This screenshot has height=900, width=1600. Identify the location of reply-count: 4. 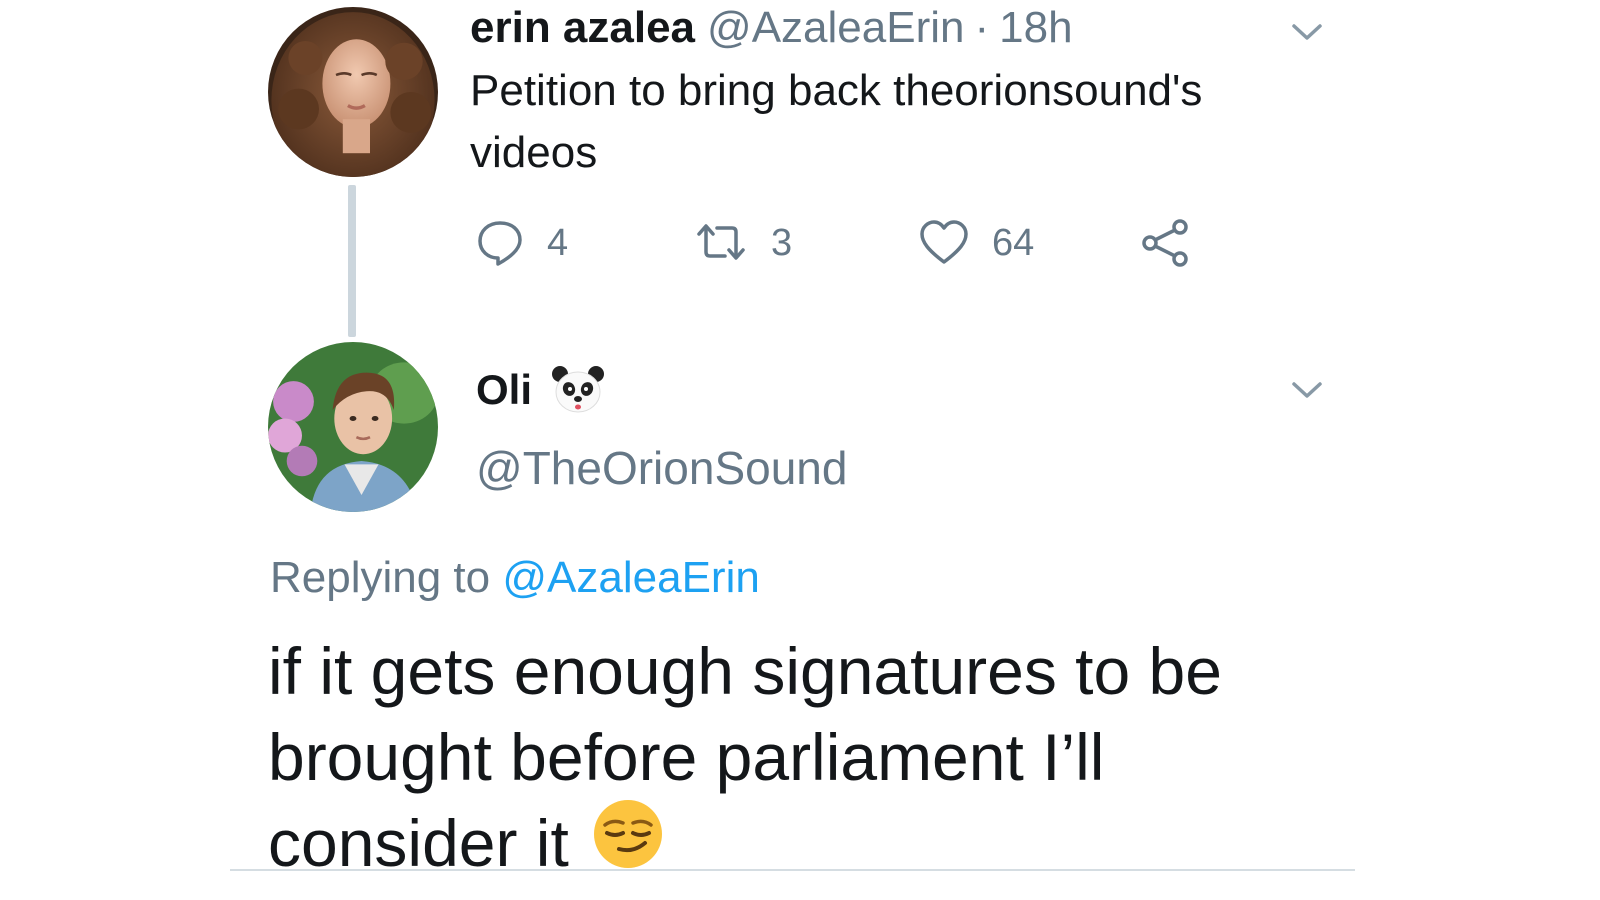
(558, 242).